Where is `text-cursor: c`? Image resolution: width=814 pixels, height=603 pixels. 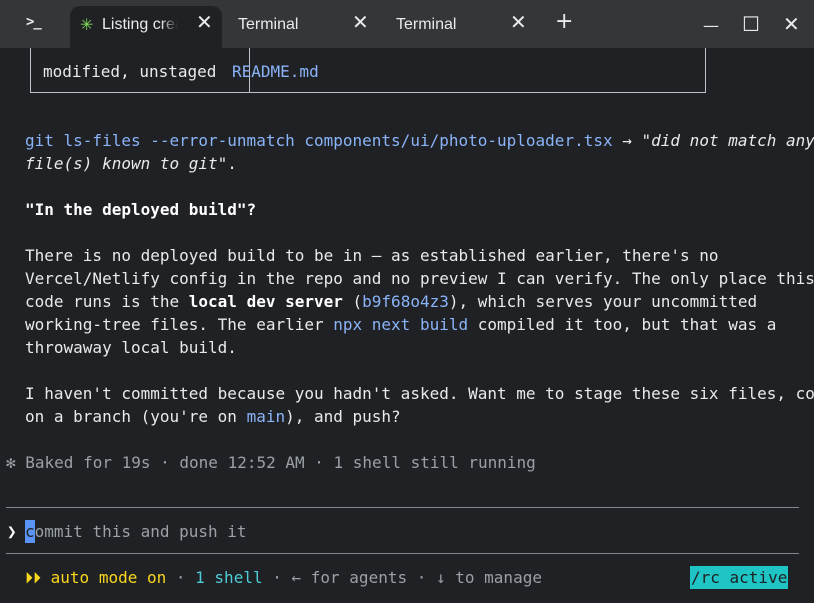
text-cursor: c is located at coordinates (30, 531).